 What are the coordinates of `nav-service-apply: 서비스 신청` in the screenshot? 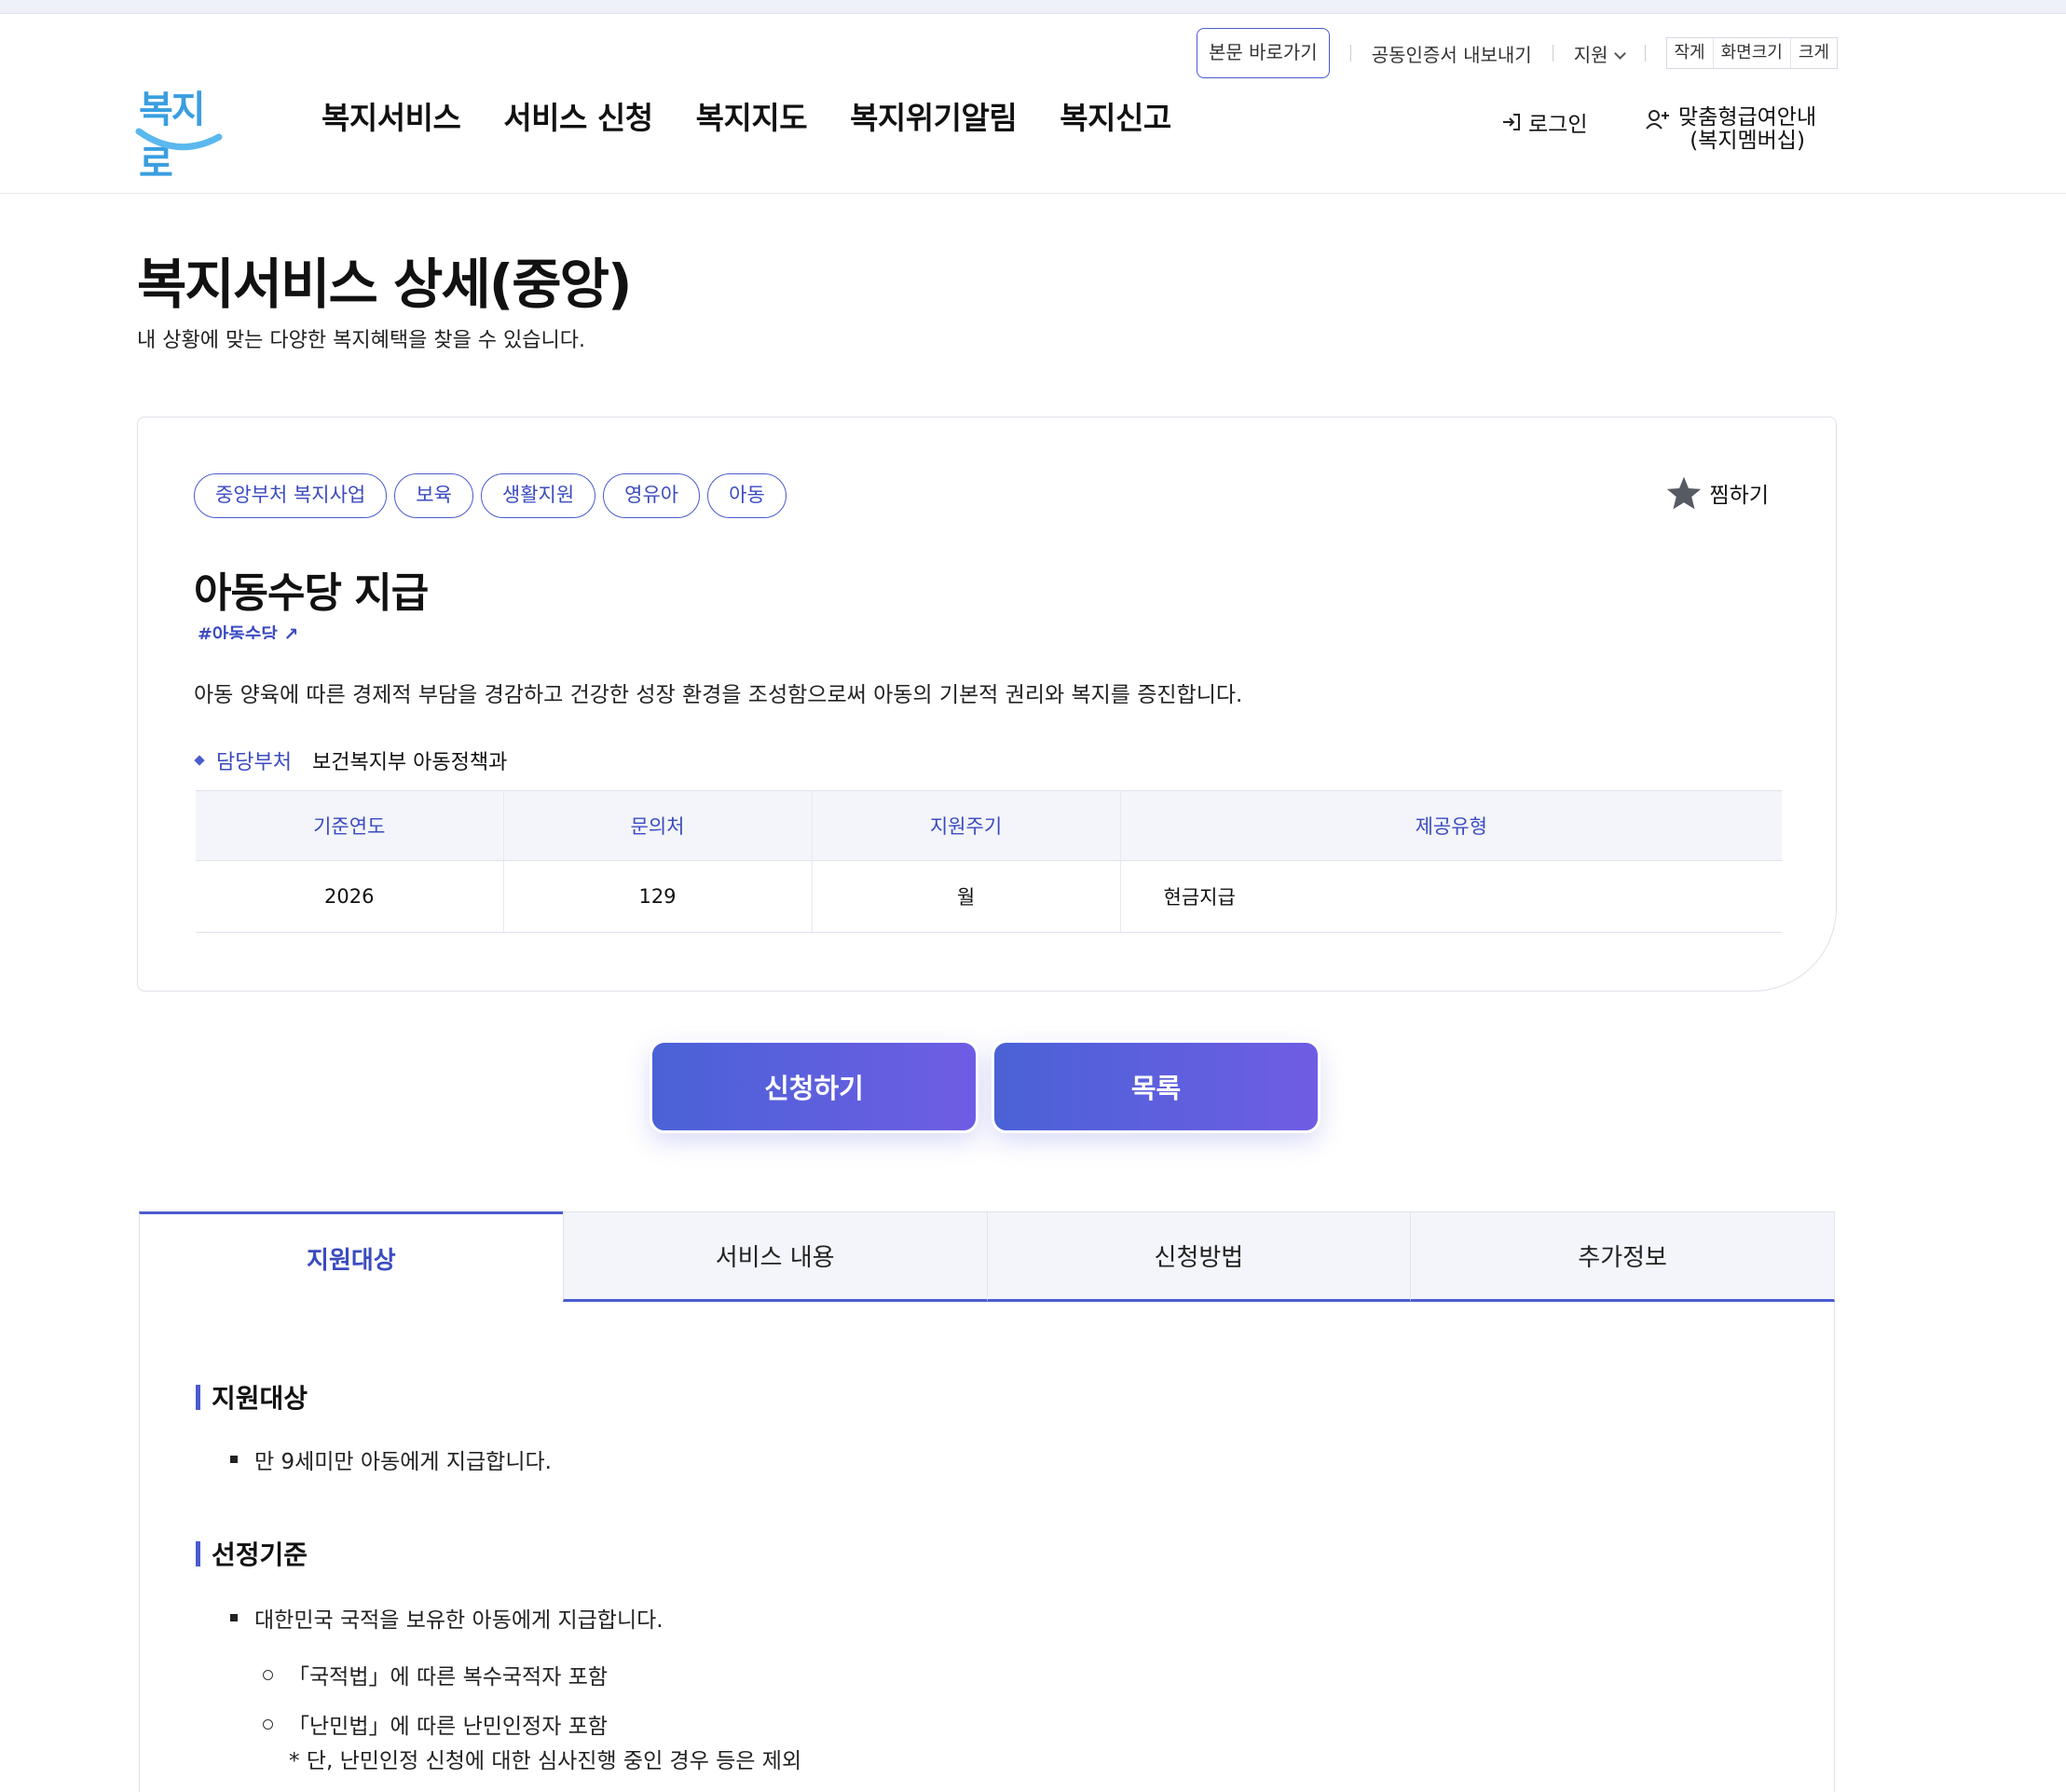 It's located at (578, 115).